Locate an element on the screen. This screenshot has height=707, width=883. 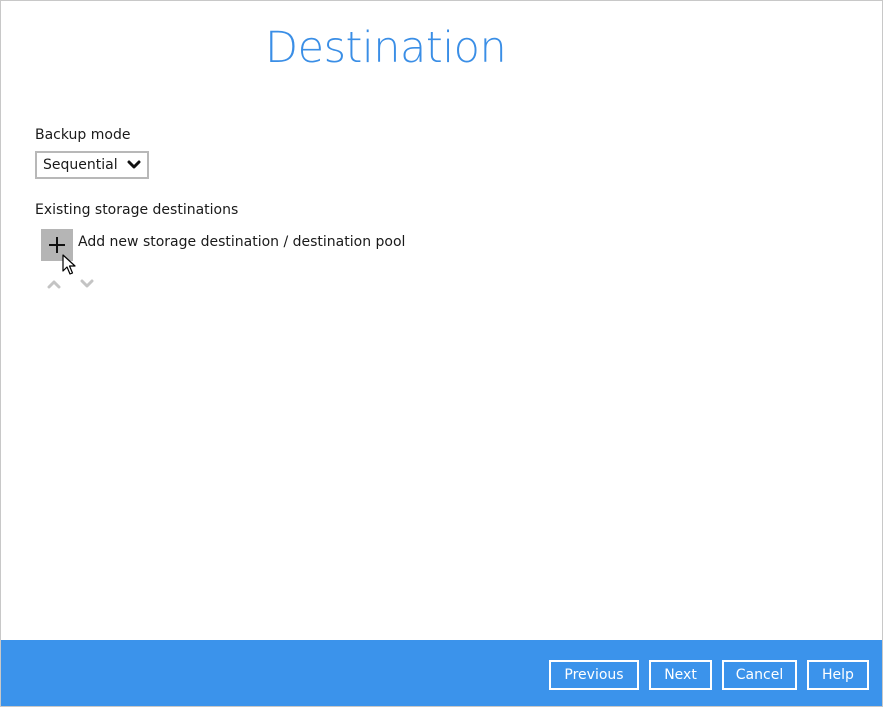
add-destination-button is located at coordinates (57, 245).